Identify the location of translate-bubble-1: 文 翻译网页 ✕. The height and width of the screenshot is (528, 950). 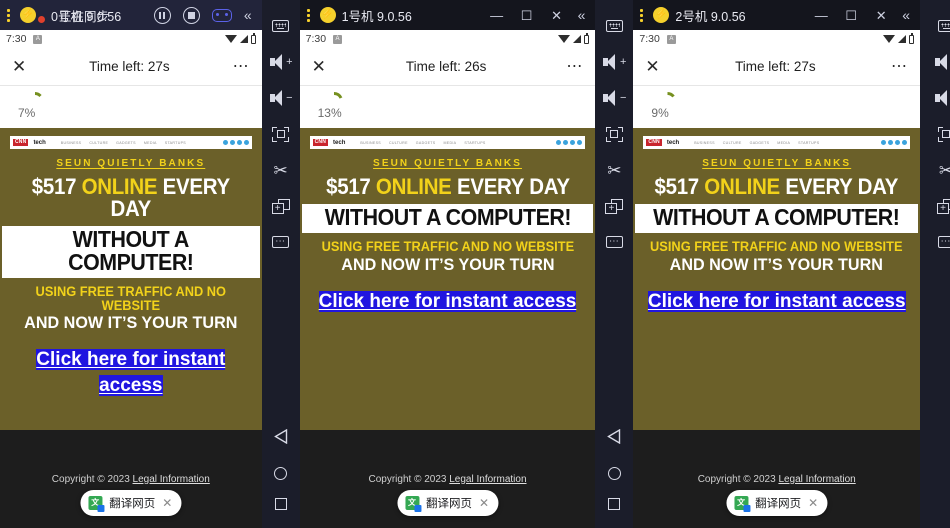
(447, 503).